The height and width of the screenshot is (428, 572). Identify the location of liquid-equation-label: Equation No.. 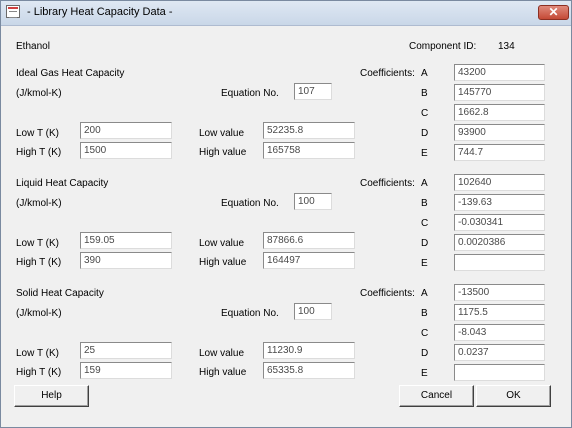
(250, 203).